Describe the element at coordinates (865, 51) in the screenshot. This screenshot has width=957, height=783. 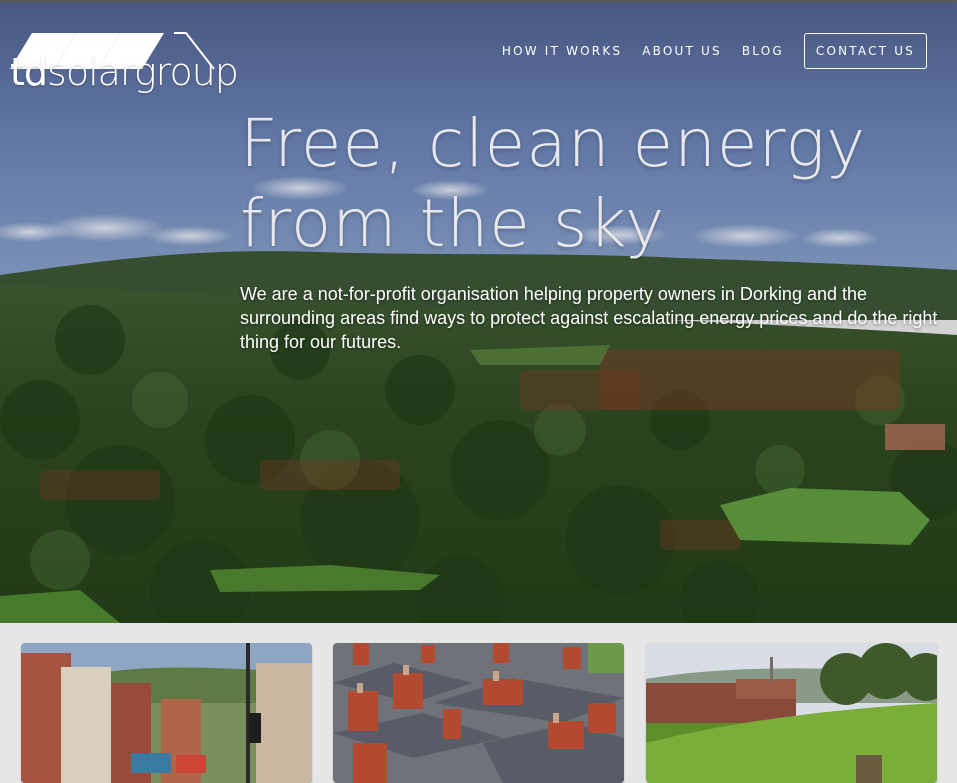
I see `contact-us-button: CONTACT US` at that location.